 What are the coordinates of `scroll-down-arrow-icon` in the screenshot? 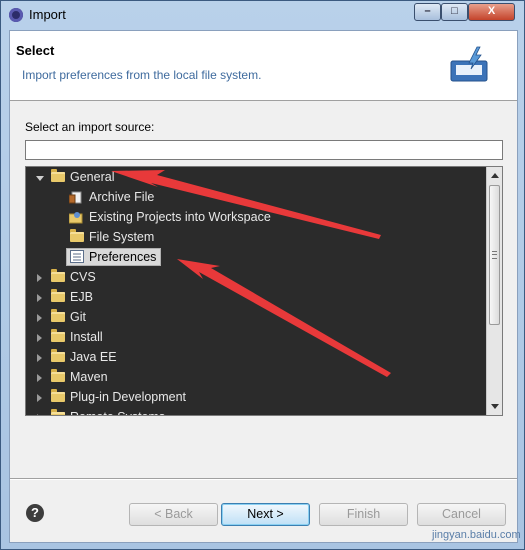 It's located at (495, 406).